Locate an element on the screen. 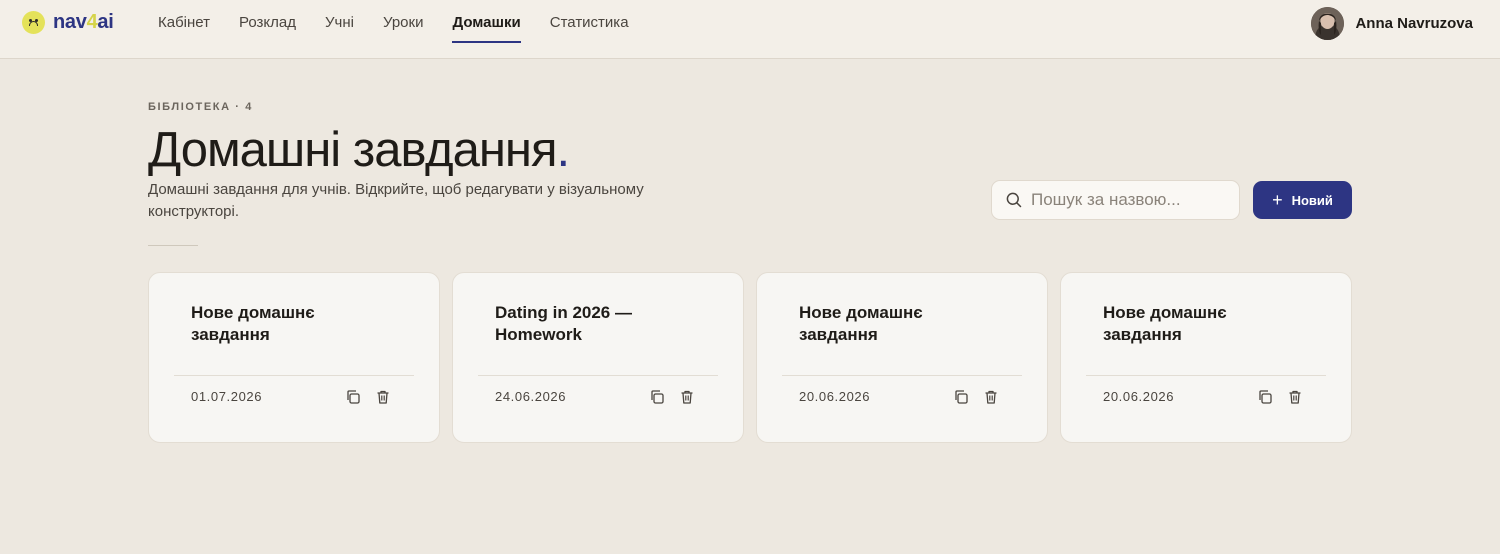 This screenshot has width=1500, height=554. search-box is located at coordinates (1115, 200).